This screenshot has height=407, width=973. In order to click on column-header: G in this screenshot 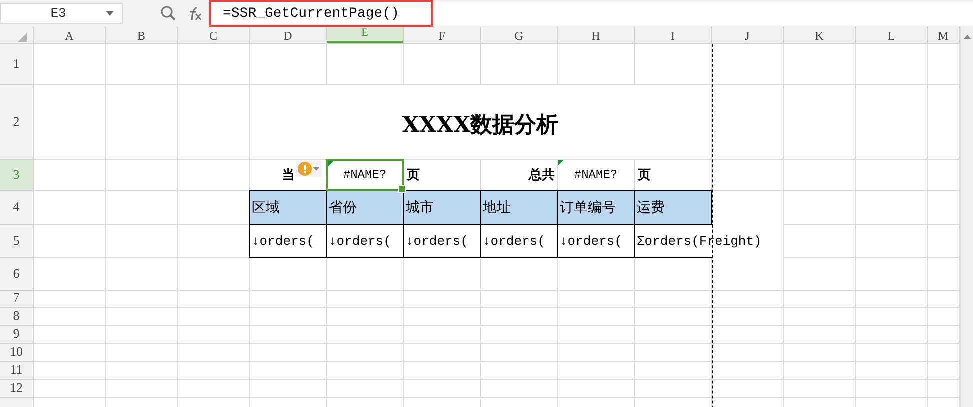, I will do `click(519, 35)`.